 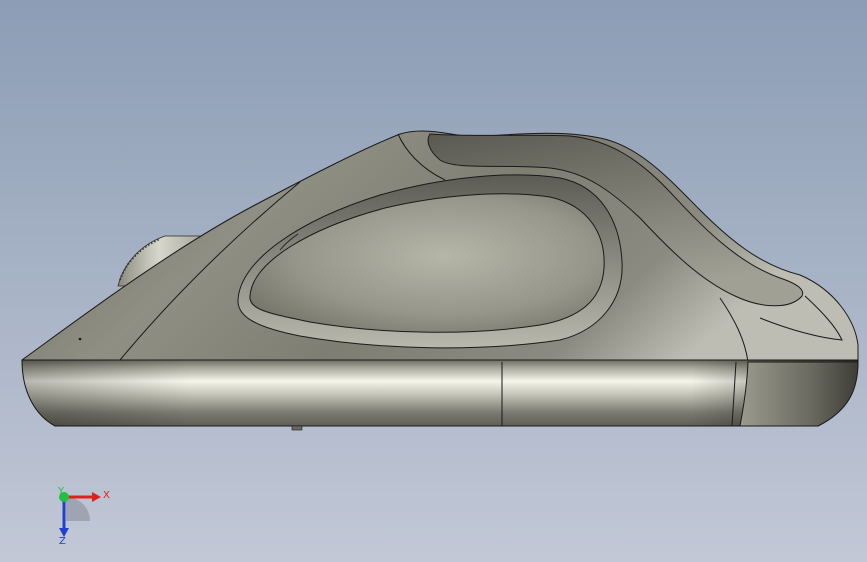 What do you see at coordinates (106, 495) in the screenshot?
I see `x-axis-label: X` at bounding box center [106, 495].